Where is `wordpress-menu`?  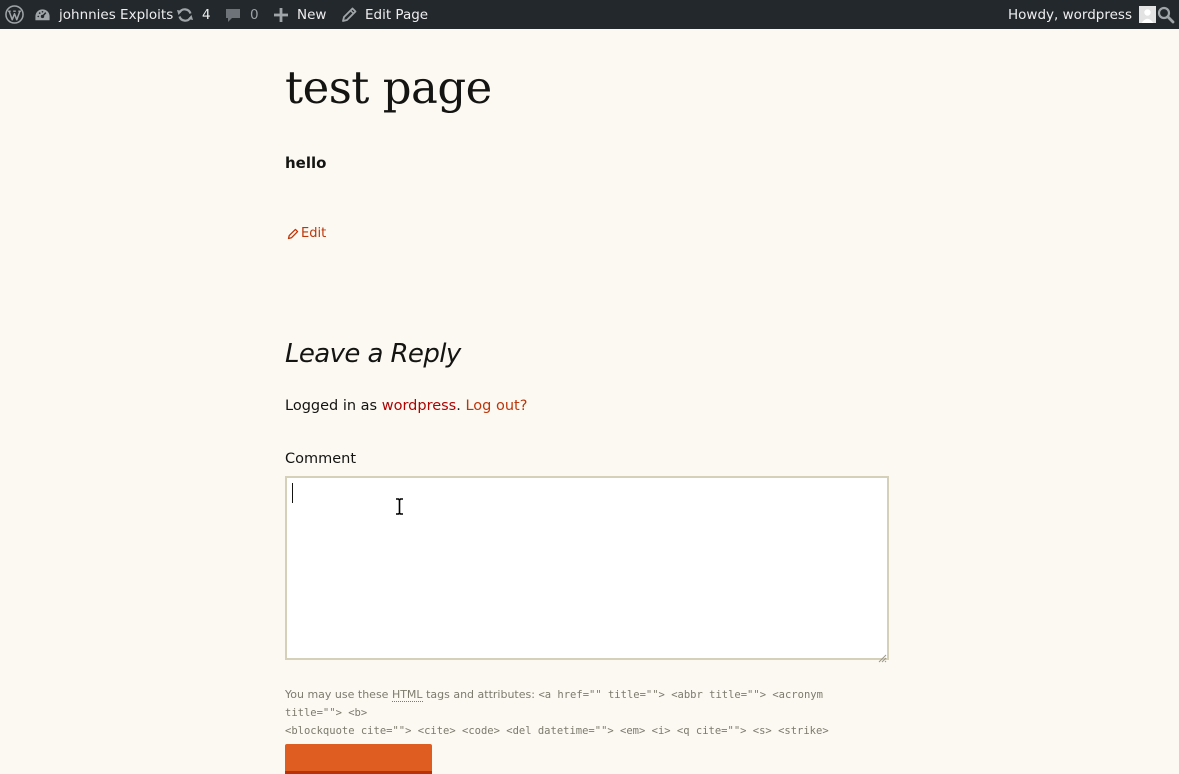 wordpress-menu is located at coordinates (14, 14).